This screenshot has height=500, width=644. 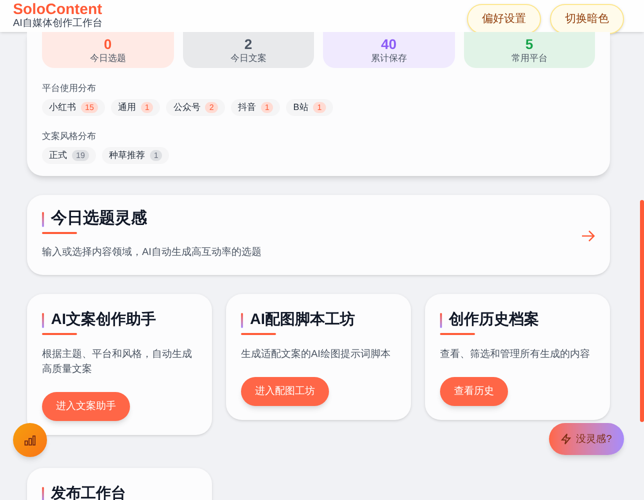 What do you see at coordinates (316, 355) in the screenshot?
I see `card-description: 生成适配文案的AI绘图提示词脚本` at bounding box center [316, 355].